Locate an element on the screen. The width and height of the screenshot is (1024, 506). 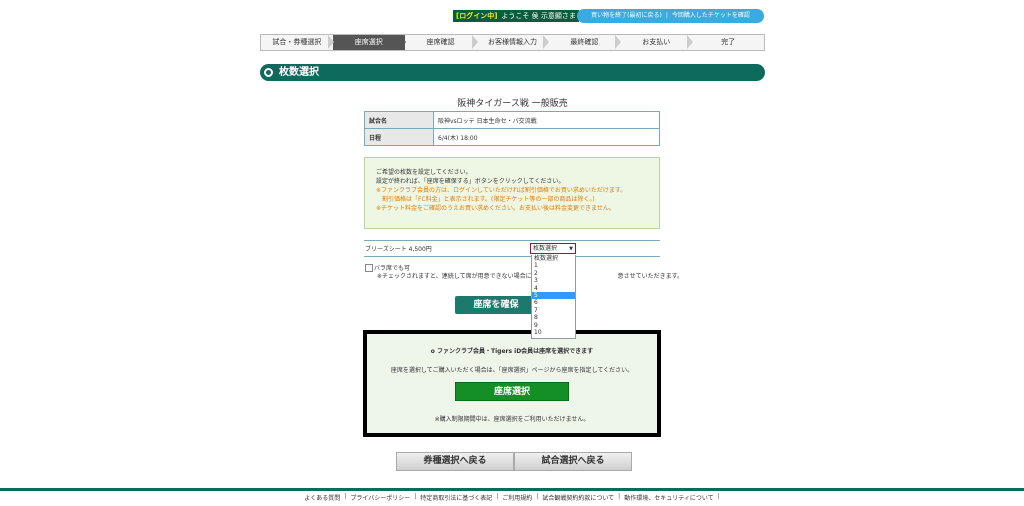
quantity-option: 1 is located at coordinates (553, 265).